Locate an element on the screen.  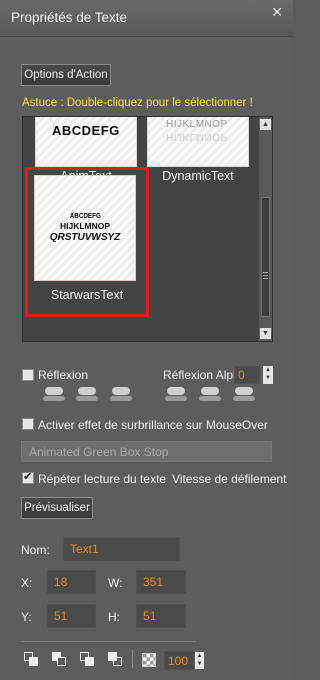
reflection-alpha-stepper: ▲ ▼ is located at coordinates (268, 375).